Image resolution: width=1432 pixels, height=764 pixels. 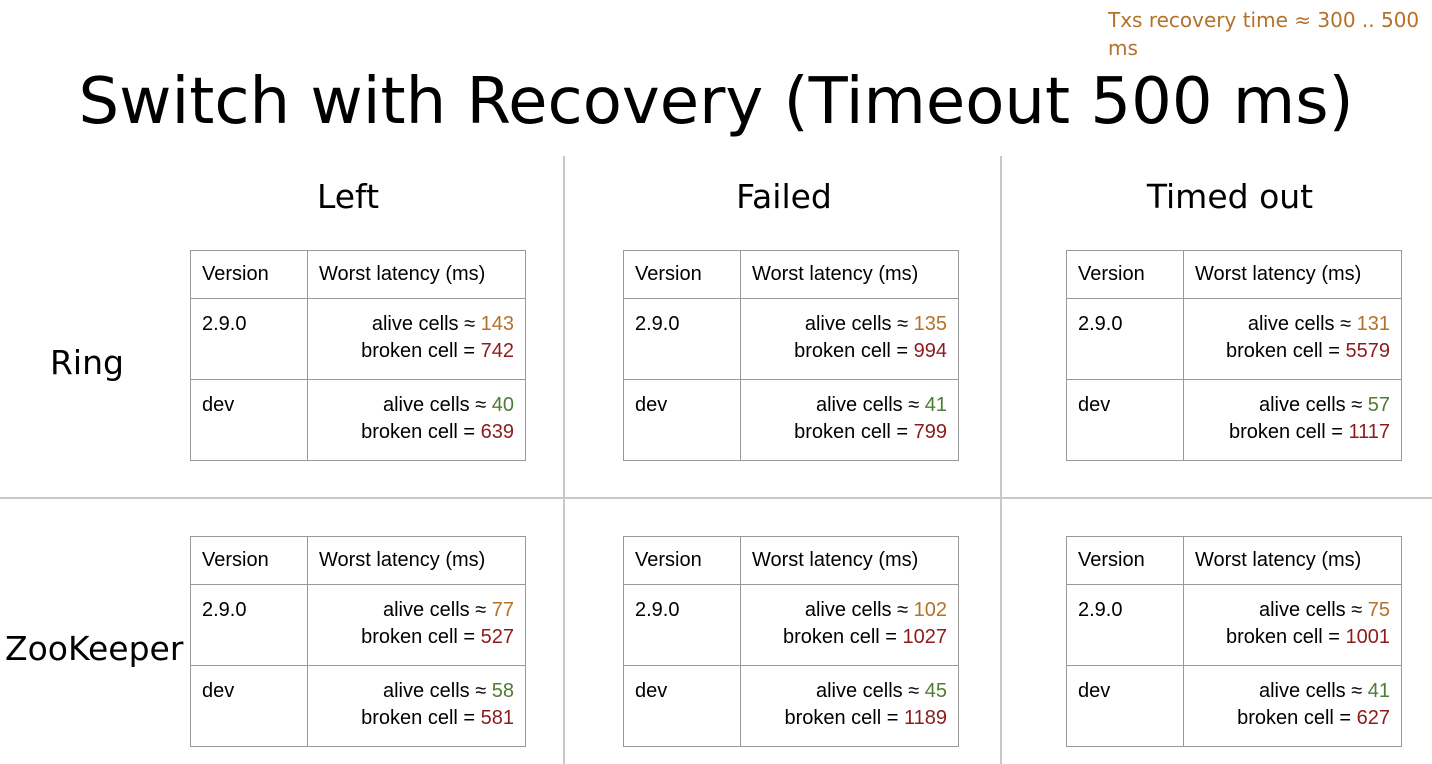 What do you see at coordinates (716, 498) in the screenshot?
I see `row-divider` at bounding box center [716, 498].